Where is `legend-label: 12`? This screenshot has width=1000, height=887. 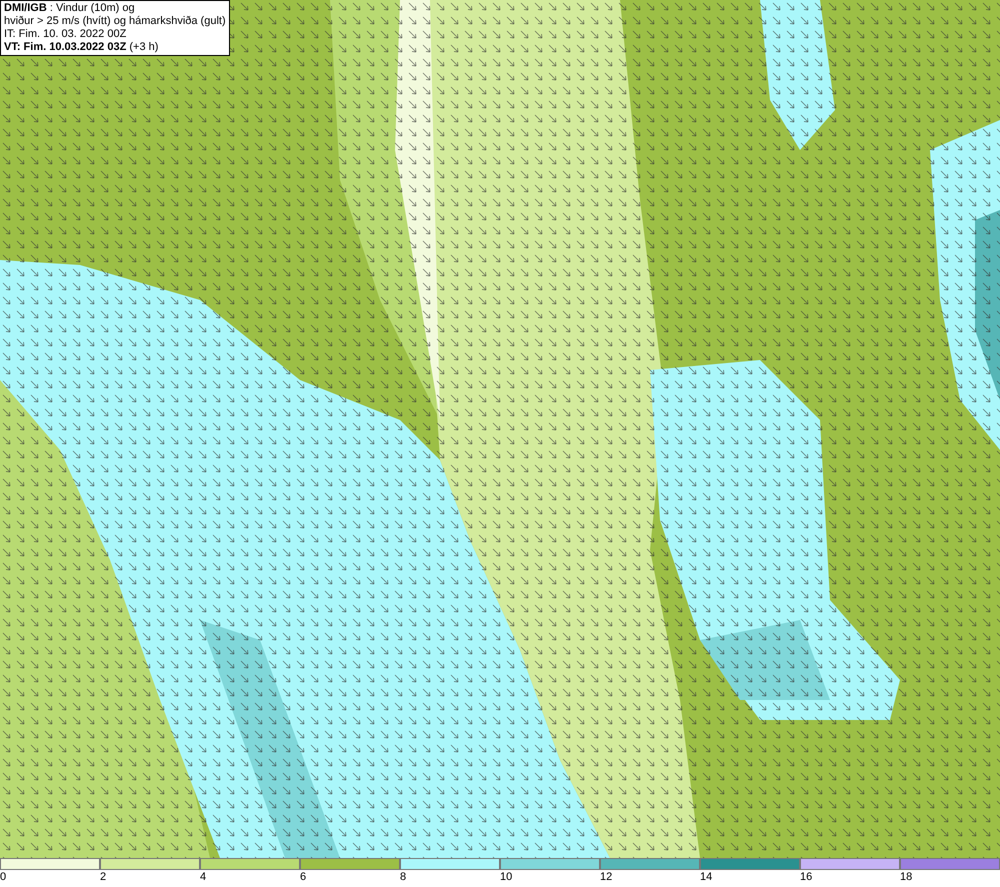 legend-label: 12 is located at coordinates (606, 877).